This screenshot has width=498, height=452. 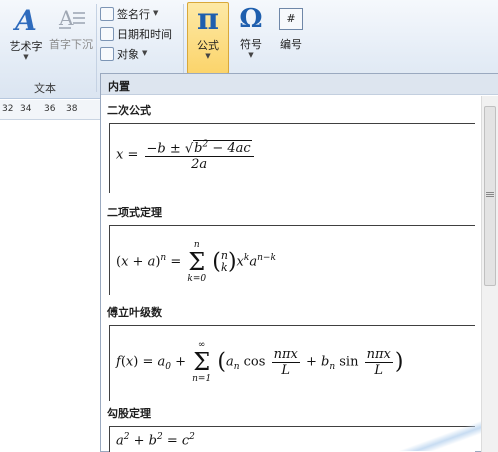 What do you see at coordinates (291, 19) in the screenshot?
I see `number-icon: #` at bounding box center [291, 19].